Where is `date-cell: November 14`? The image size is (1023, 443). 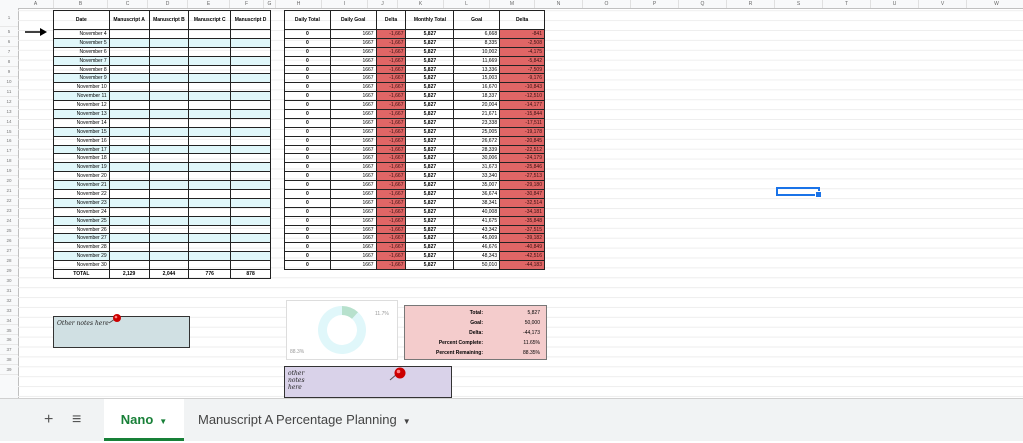 date-cell: November 14 is located at coordinates (81, 122).